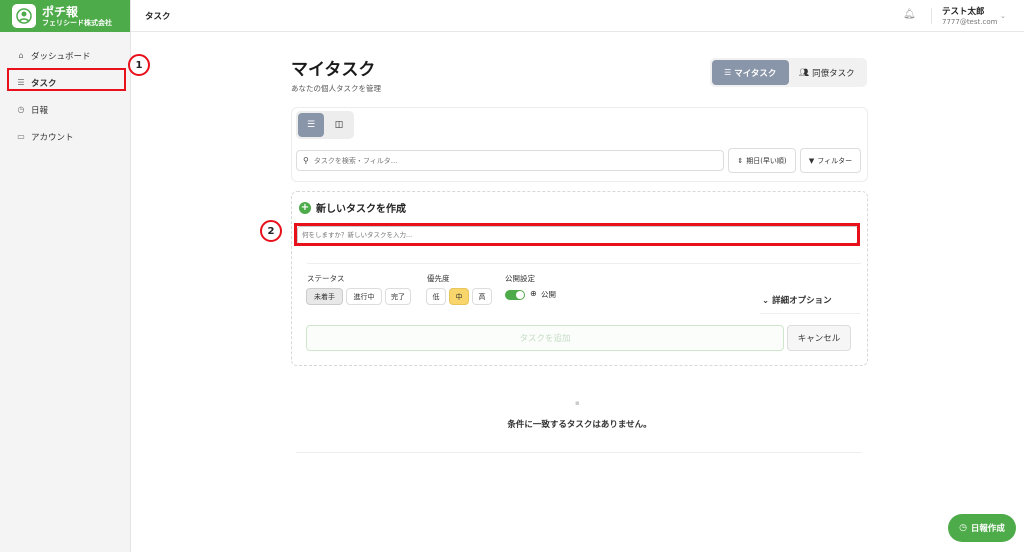  I want to click on create-task-heading: + 新しいタスクを作成, so click(352, 207).